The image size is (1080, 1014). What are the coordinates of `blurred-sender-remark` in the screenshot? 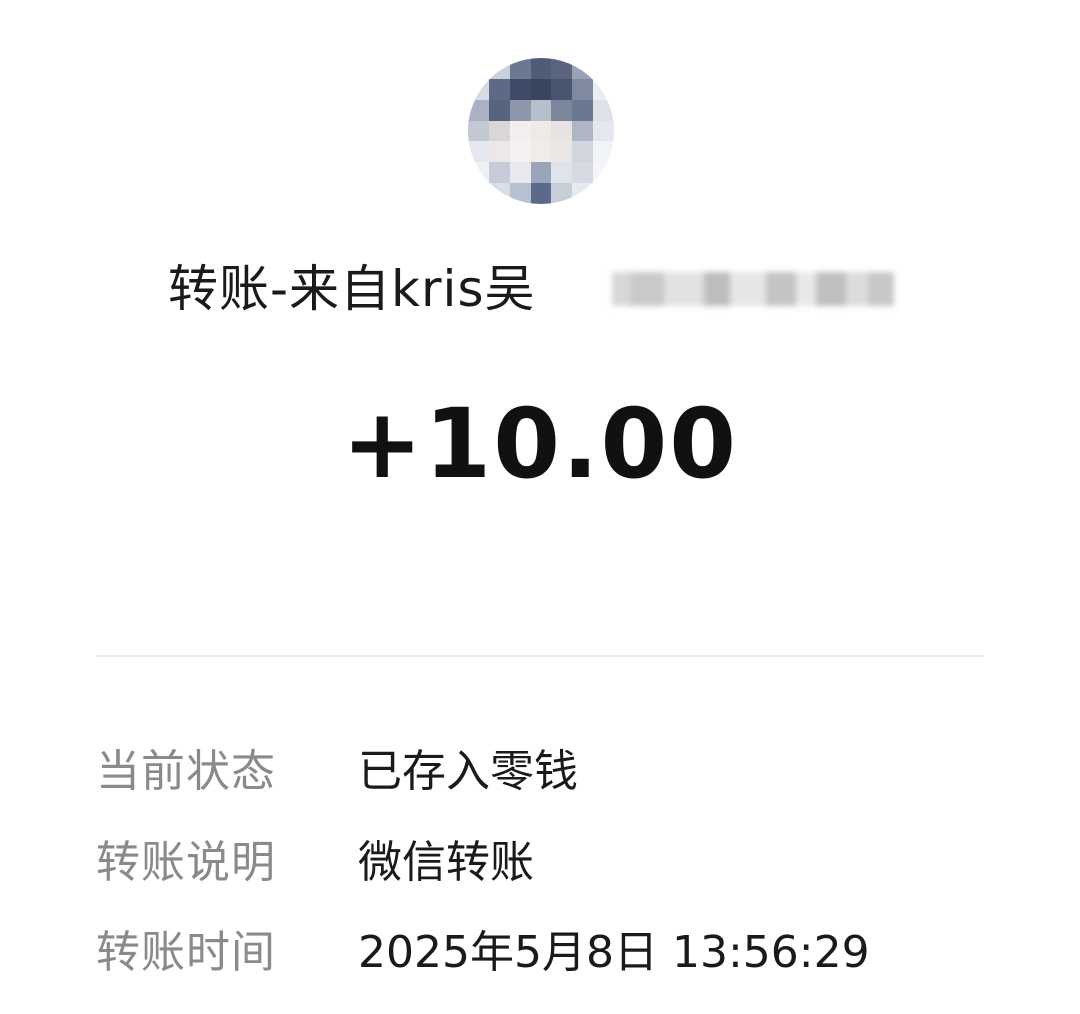 It's located at (757, 289).